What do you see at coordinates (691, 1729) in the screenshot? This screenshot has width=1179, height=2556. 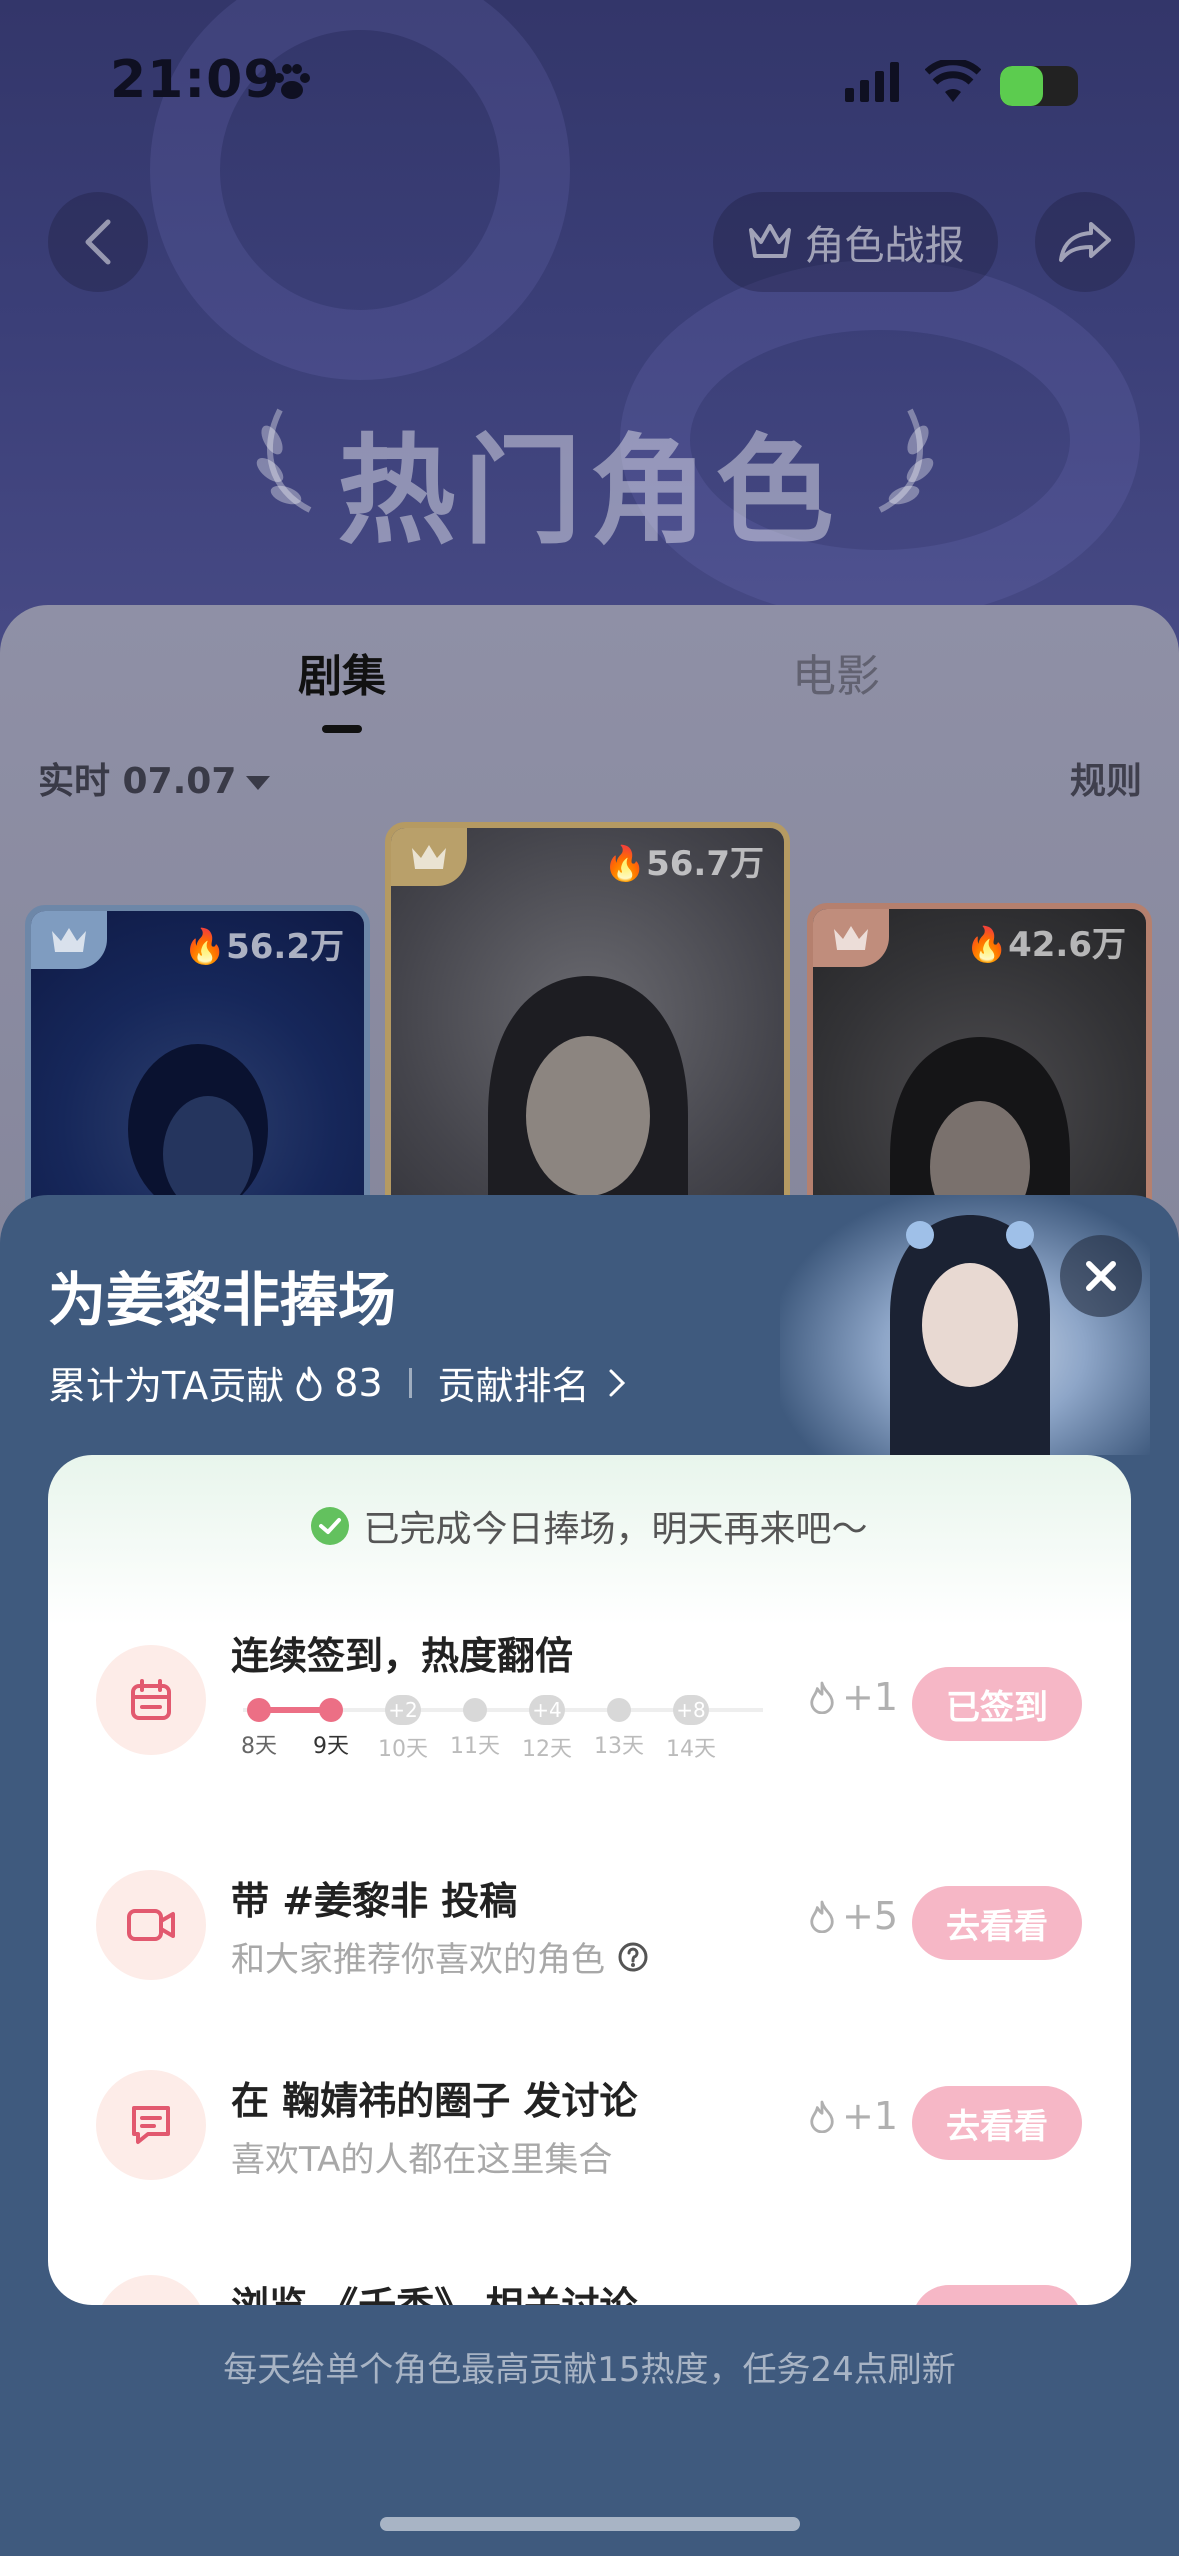 I see `day-point: +8 14天` at bounding box center [691, 1729].